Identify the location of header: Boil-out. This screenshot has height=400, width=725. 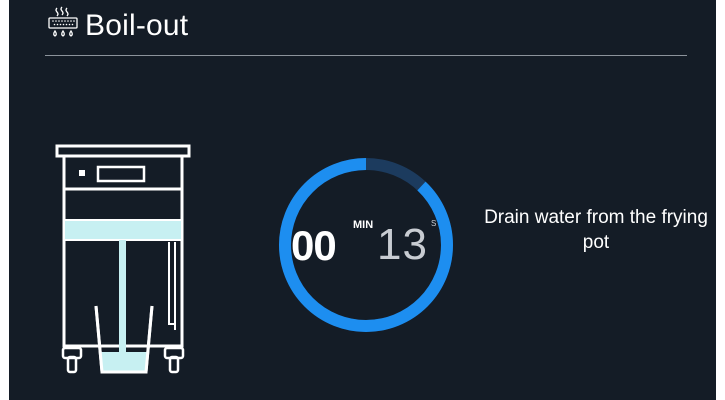
(116, 26).